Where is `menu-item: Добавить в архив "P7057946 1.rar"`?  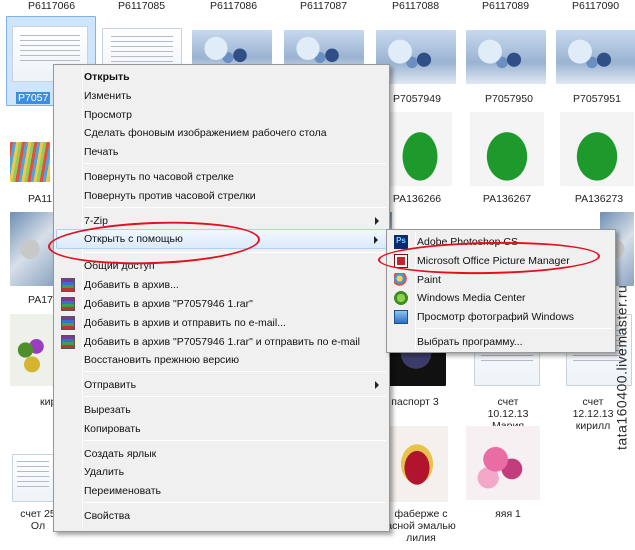 menu-item: Добавить в архив "P7057946 1.rar" is located at coordinates (221, 304).